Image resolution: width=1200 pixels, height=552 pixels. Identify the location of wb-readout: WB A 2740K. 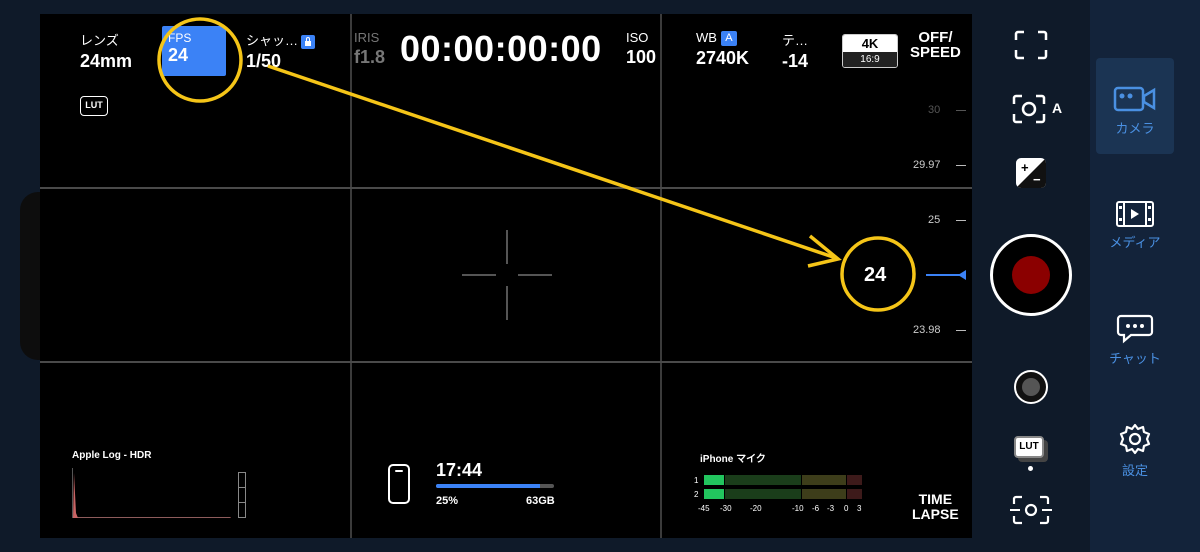
(722, 49).